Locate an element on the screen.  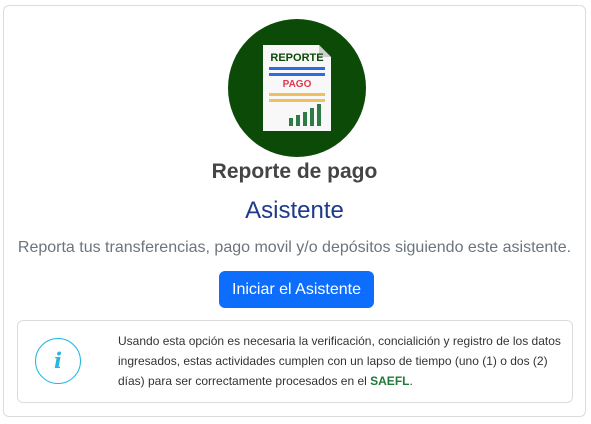
start-assistant-button: Iniciar el Asistente is located at coordinates (296, 289).